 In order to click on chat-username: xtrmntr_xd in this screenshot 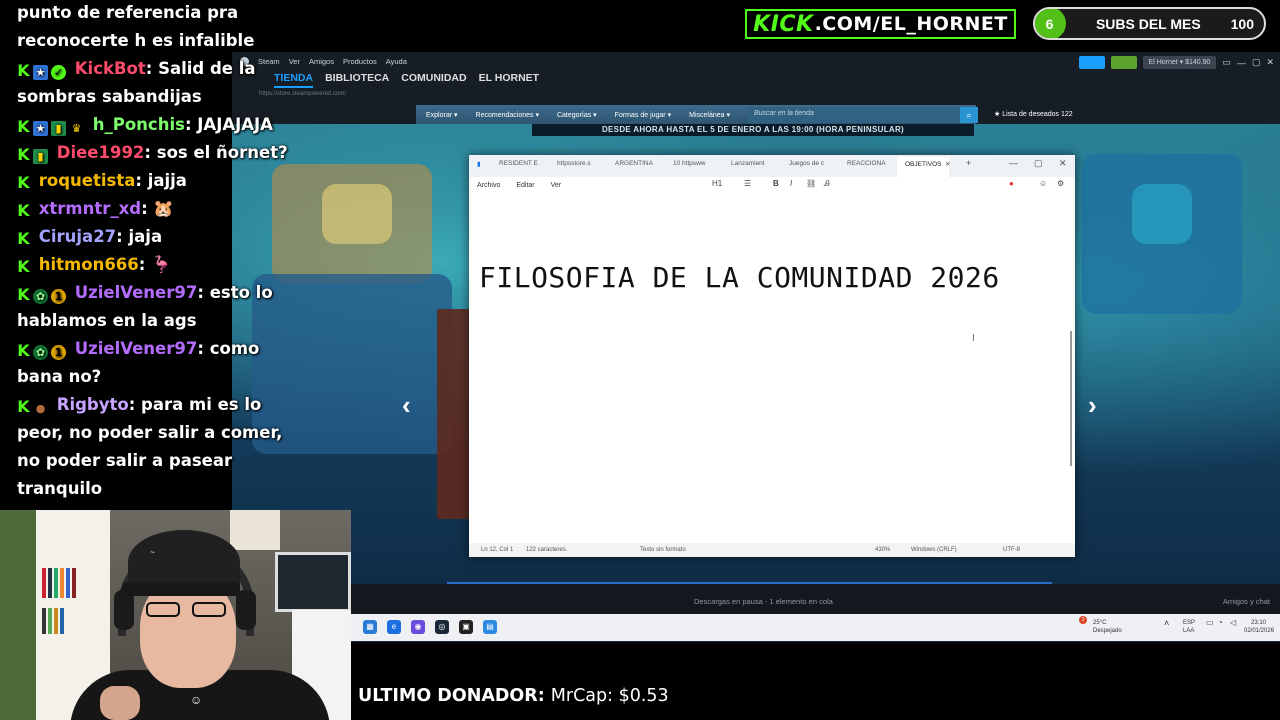, I will do `click(90, 208)`.